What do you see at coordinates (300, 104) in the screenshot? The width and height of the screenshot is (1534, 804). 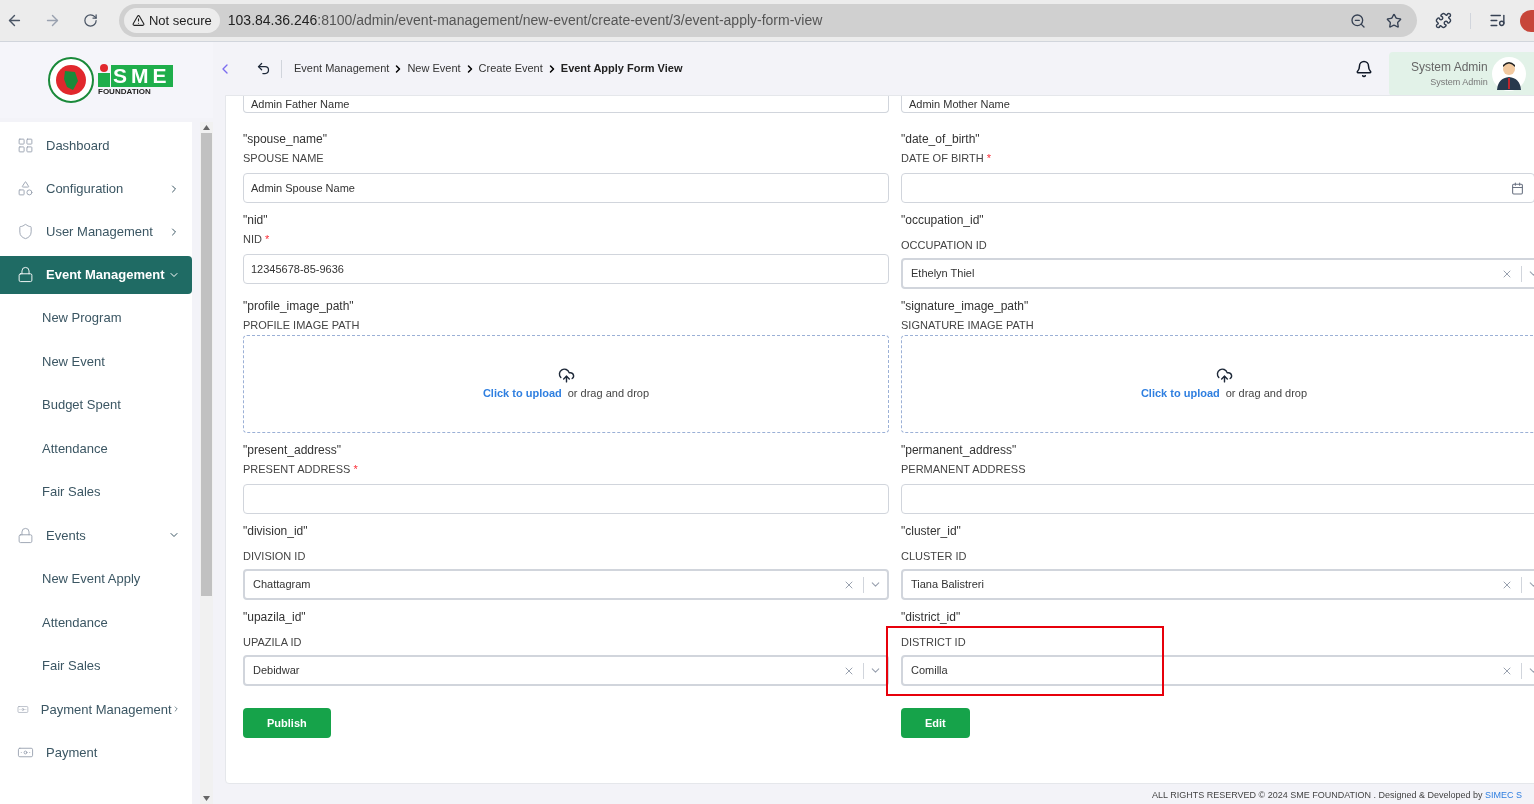 I see `field-value: Admin Father Name` at bounding box center [300, 104].